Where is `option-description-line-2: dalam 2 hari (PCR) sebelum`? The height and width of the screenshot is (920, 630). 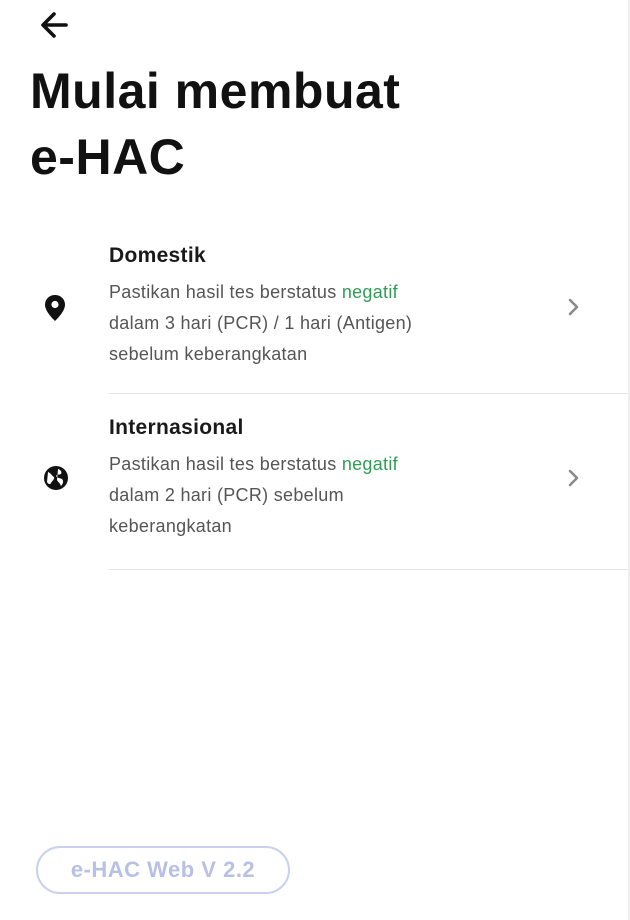
option-description-line-2: dalam 2 hari (PCR) sebelum is located at coordinates (226, 495).